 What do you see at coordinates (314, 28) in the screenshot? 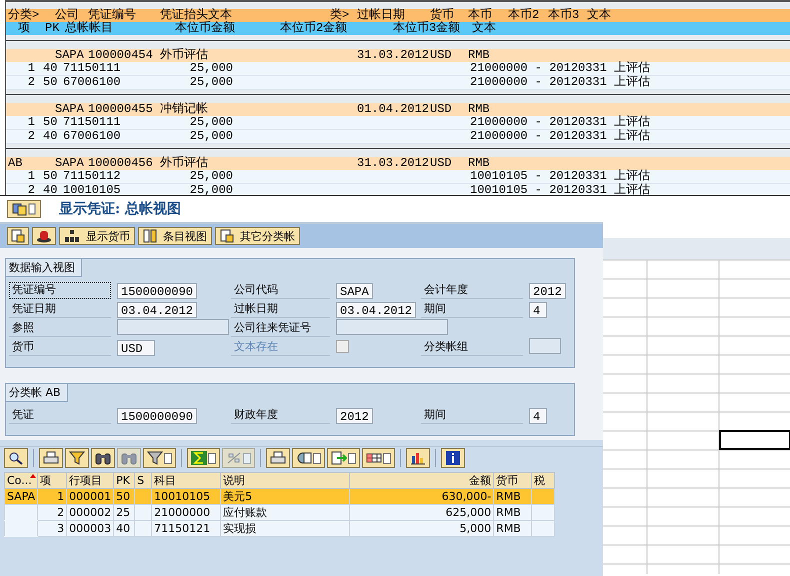
I see `column-header: 本位币2金额` at bounding box center [314, 28].